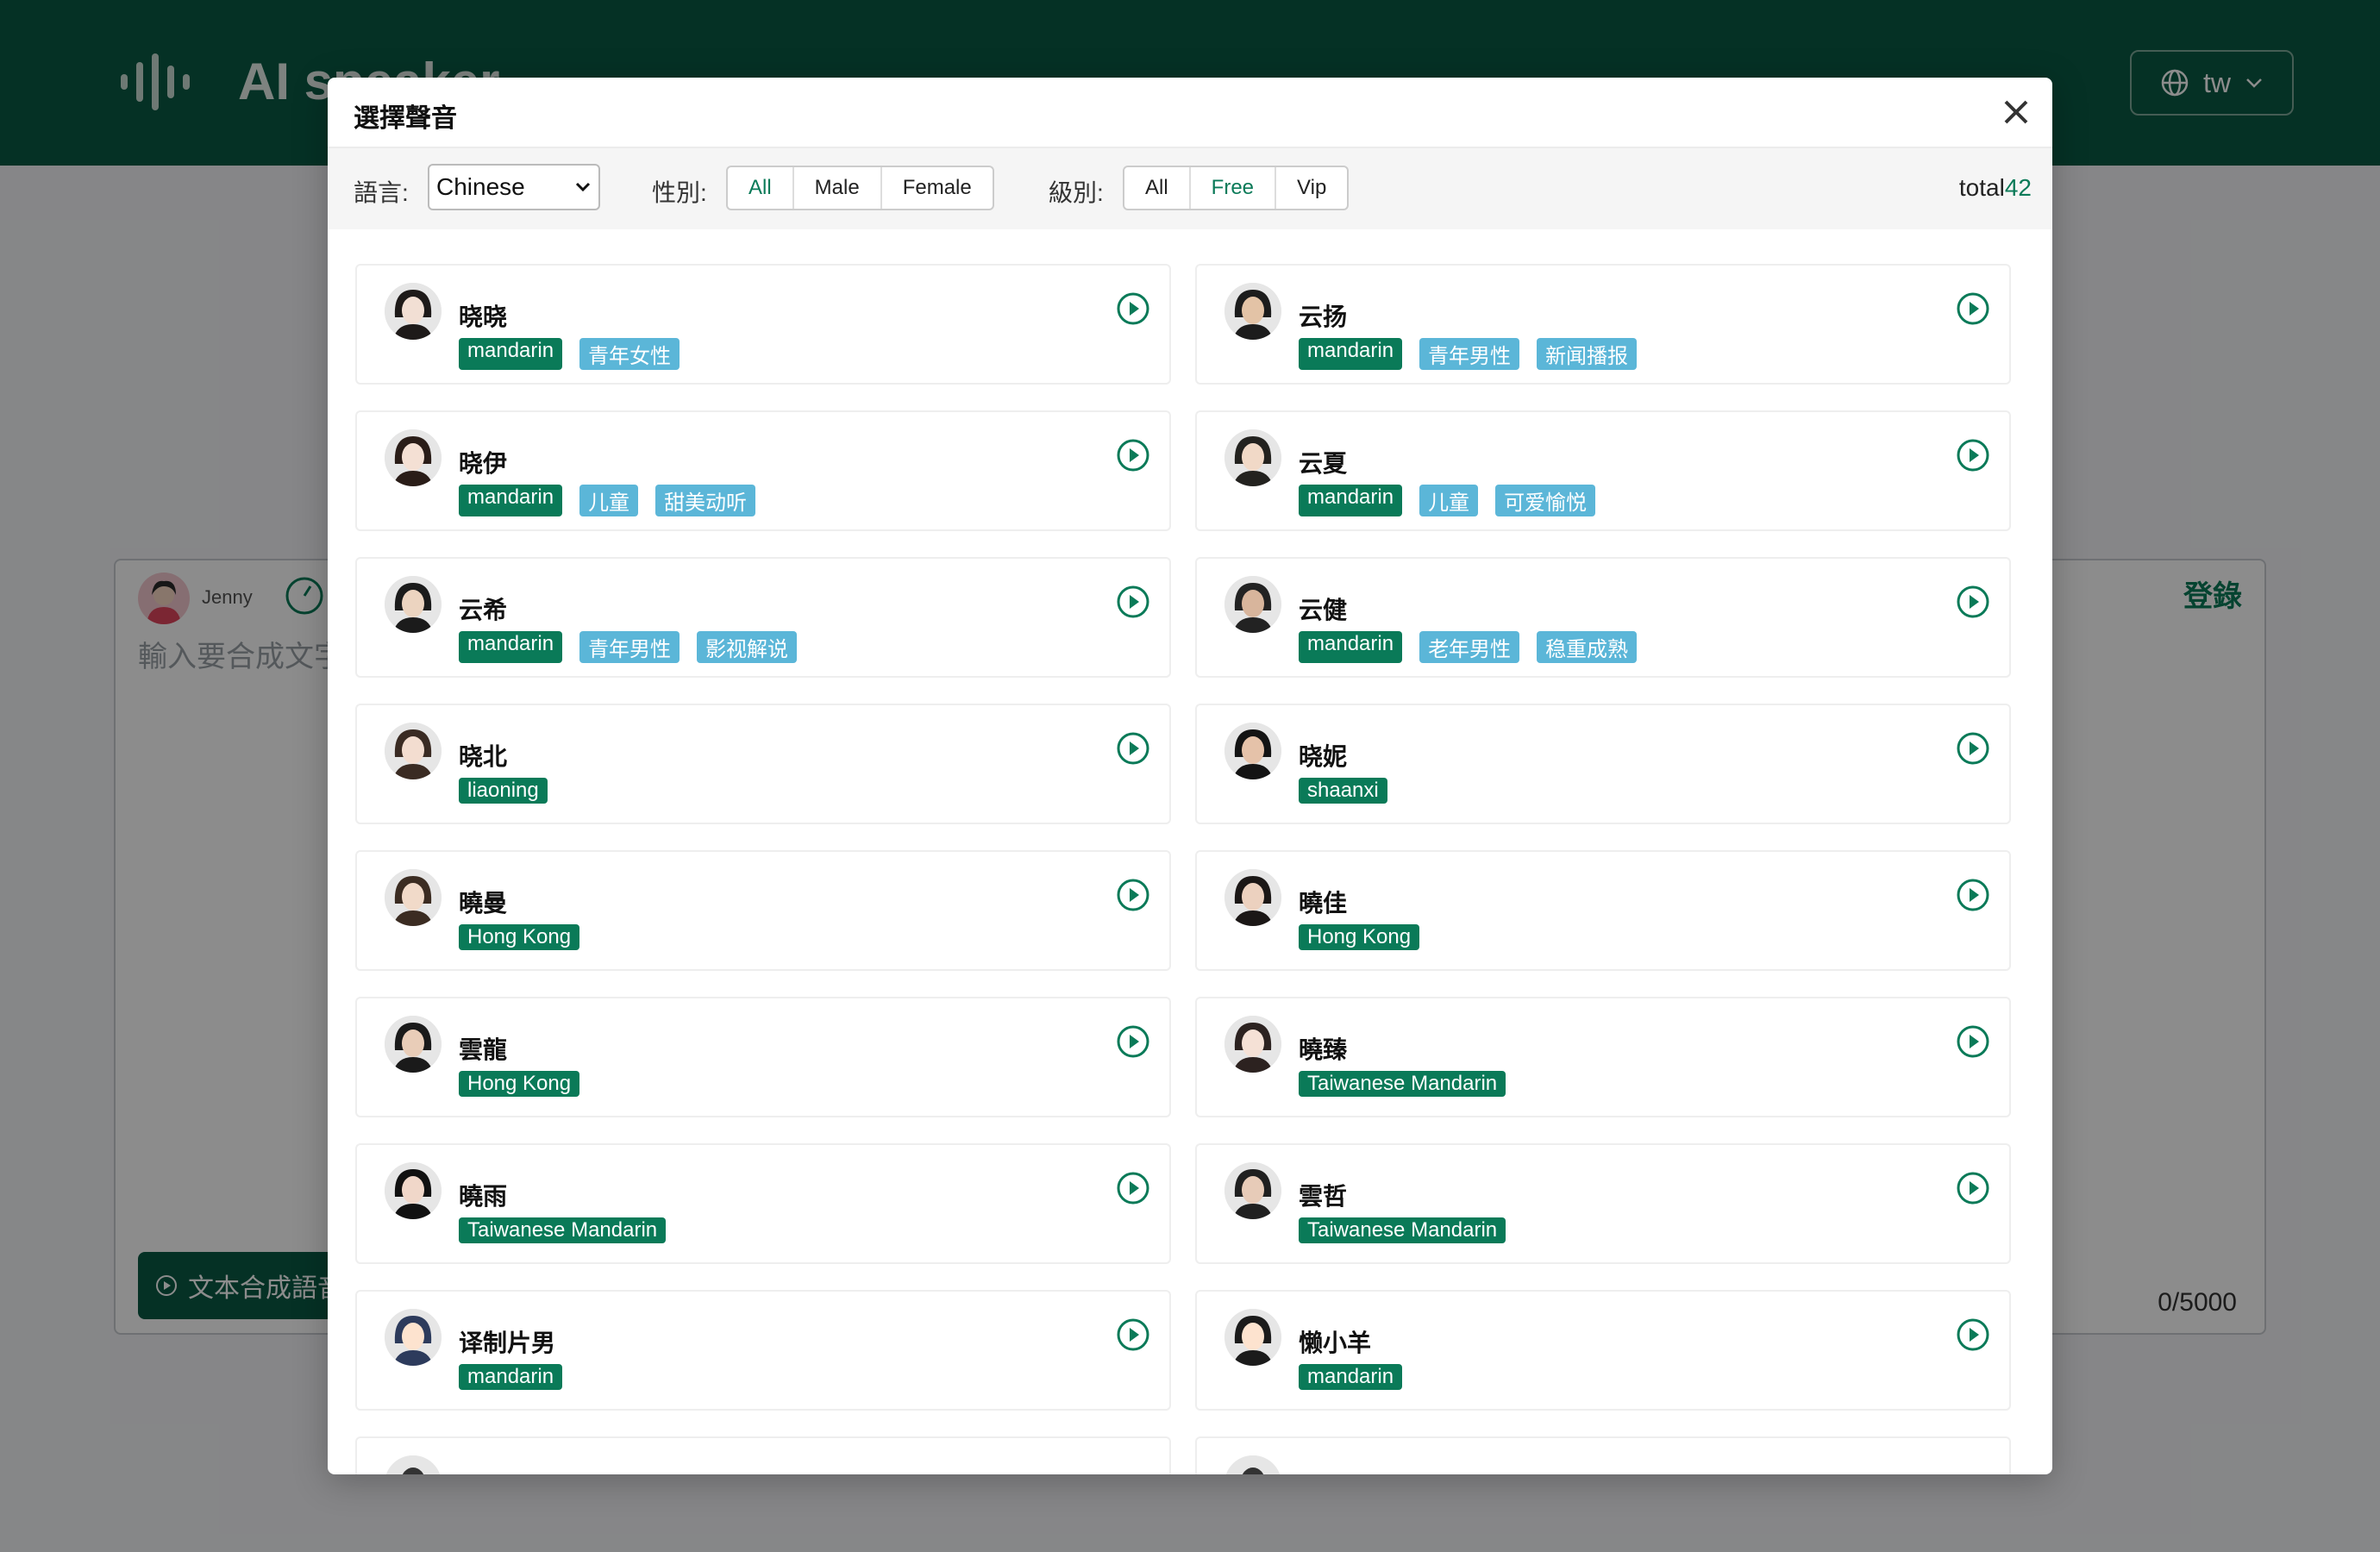 The height and width of the screenshot is (1552, 2380). I want to click on total-label: total, so click(1982, 187).